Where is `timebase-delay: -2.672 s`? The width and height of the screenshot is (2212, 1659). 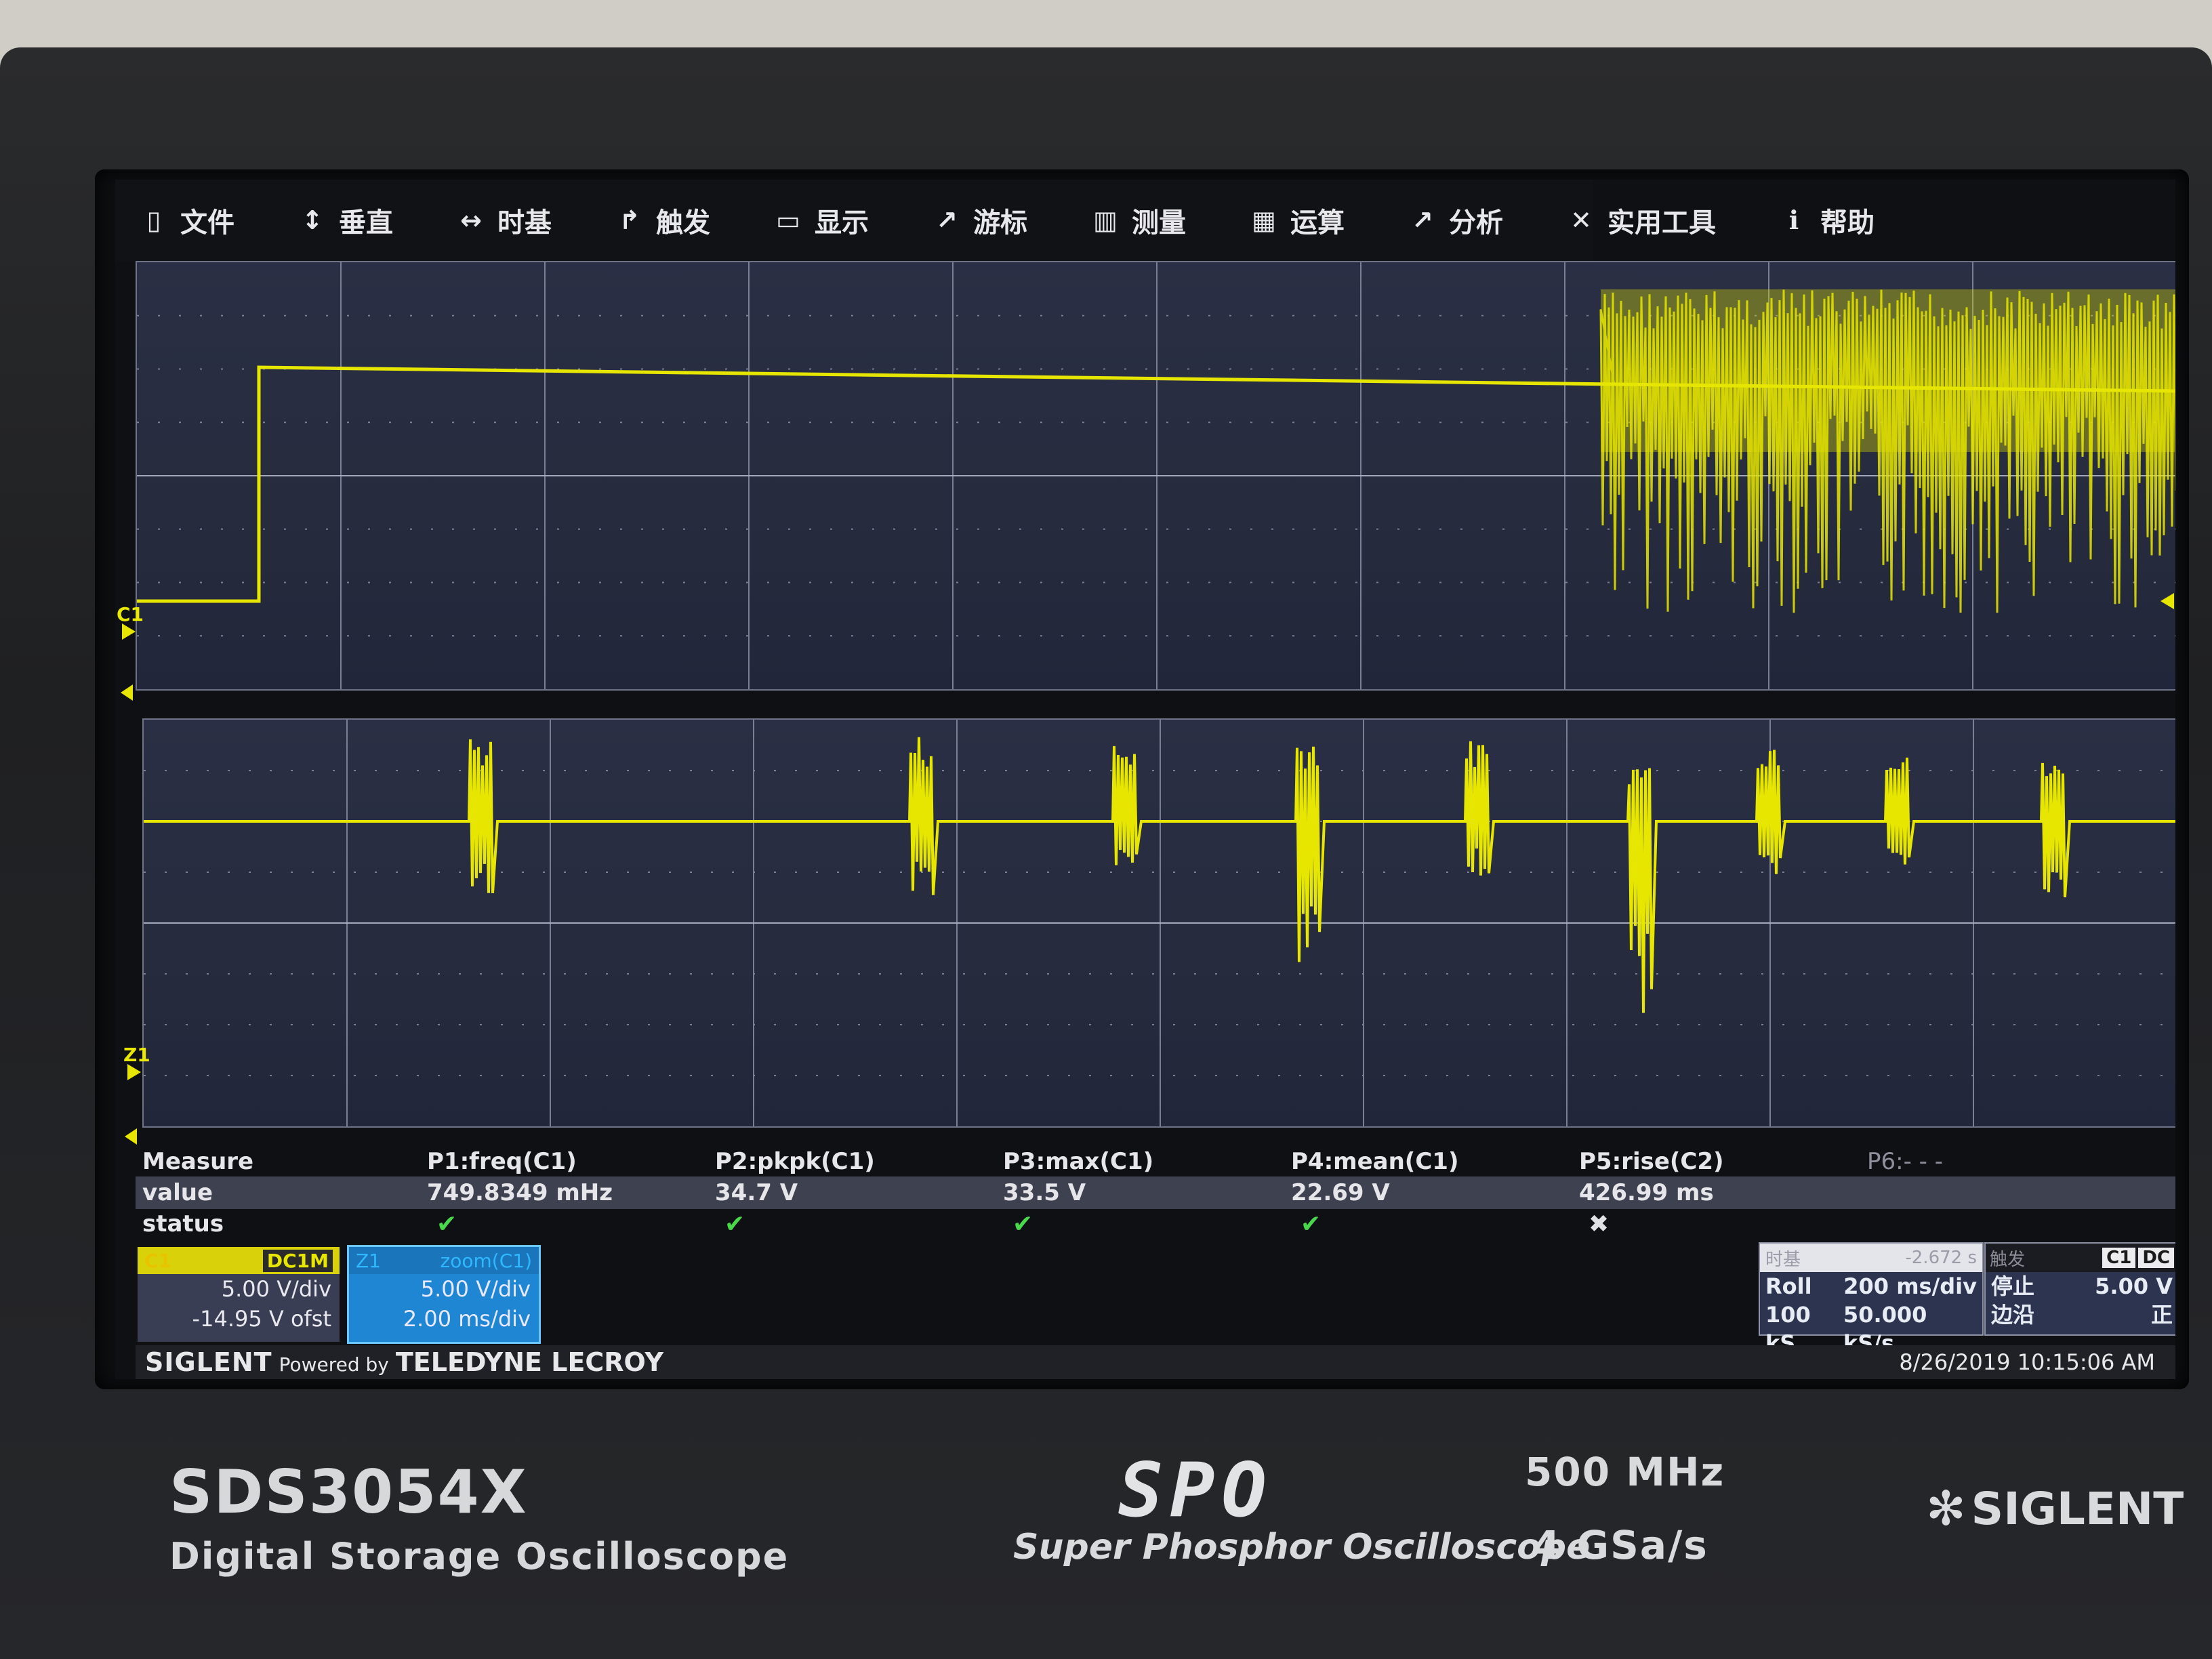 timebase-delay: -2.672 s is located at coordinates (1941, 1258).